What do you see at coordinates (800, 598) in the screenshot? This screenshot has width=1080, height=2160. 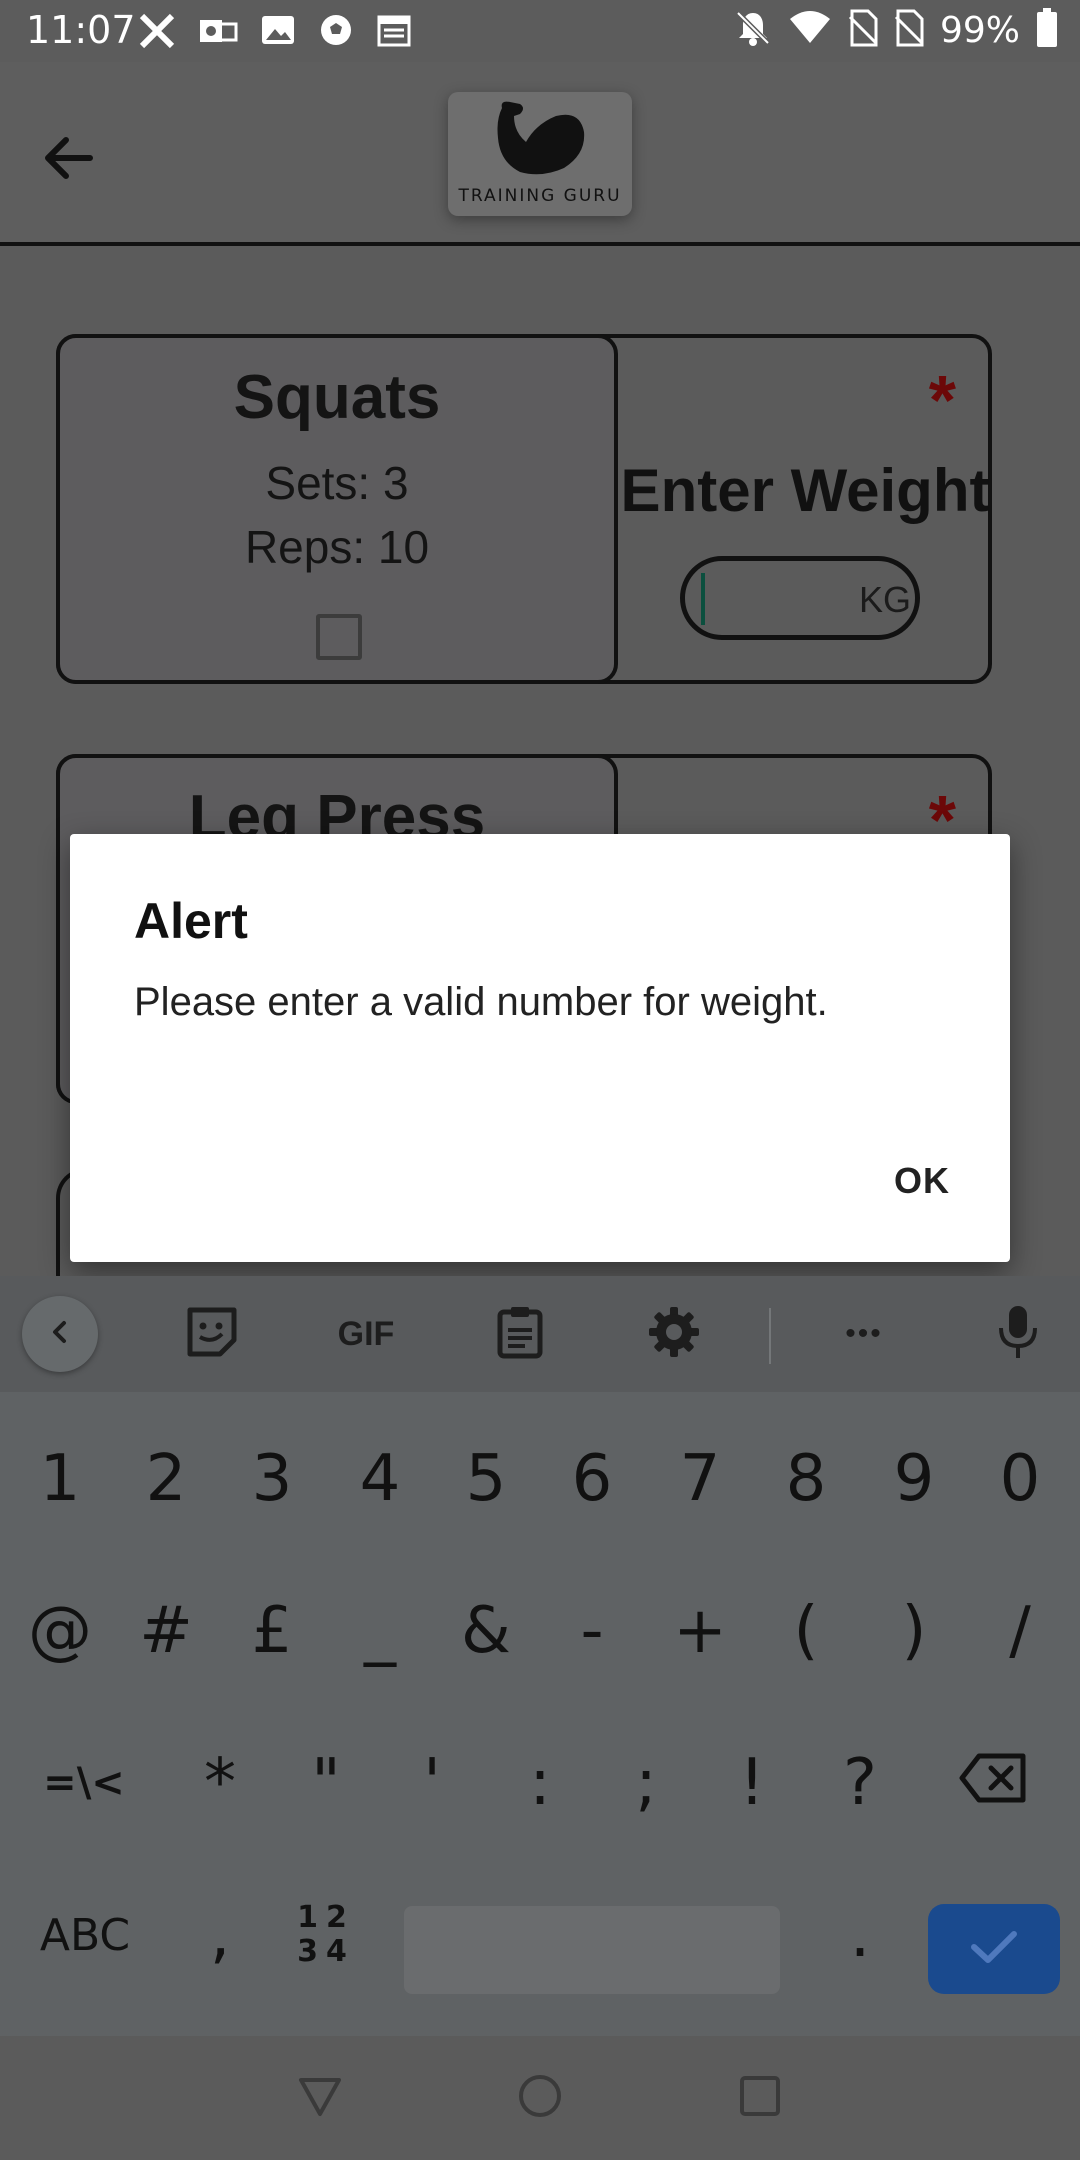 I see `weight-input: KG` at bounding box center [800, 598].